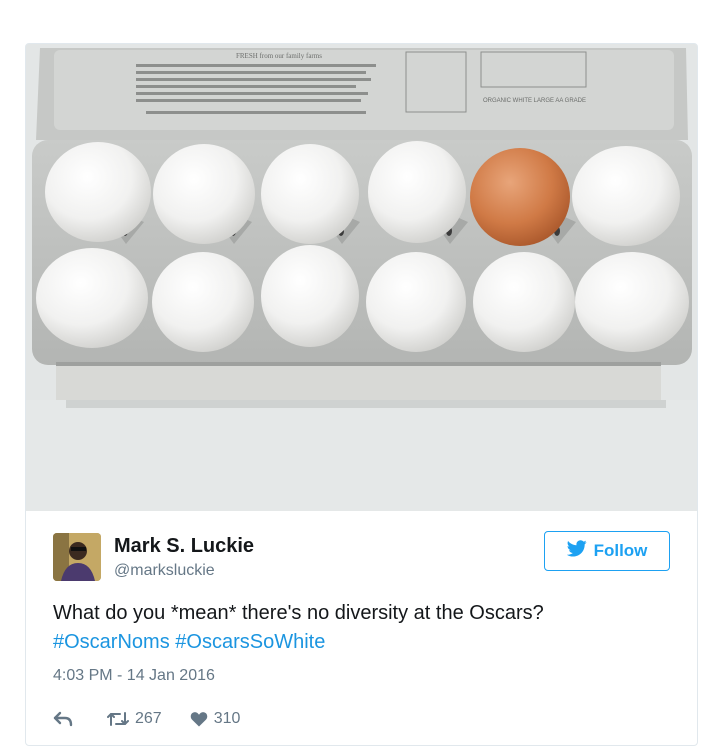 The image size is (706, 750). Describe the element at coordinates (199, 719) in the screenshot. I see `heart-icon` at that location.